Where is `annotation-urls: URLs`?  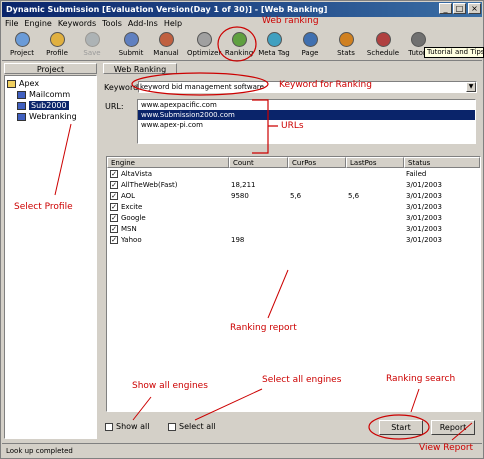 annotation-urls: URLs is located at coordinates (292, 126).